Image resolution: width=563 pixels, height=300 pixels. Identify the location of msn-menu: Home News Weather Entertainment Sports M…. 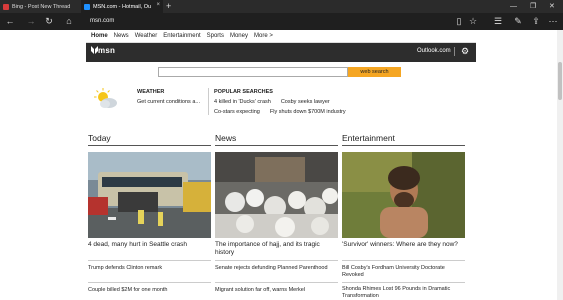
(182, 36).